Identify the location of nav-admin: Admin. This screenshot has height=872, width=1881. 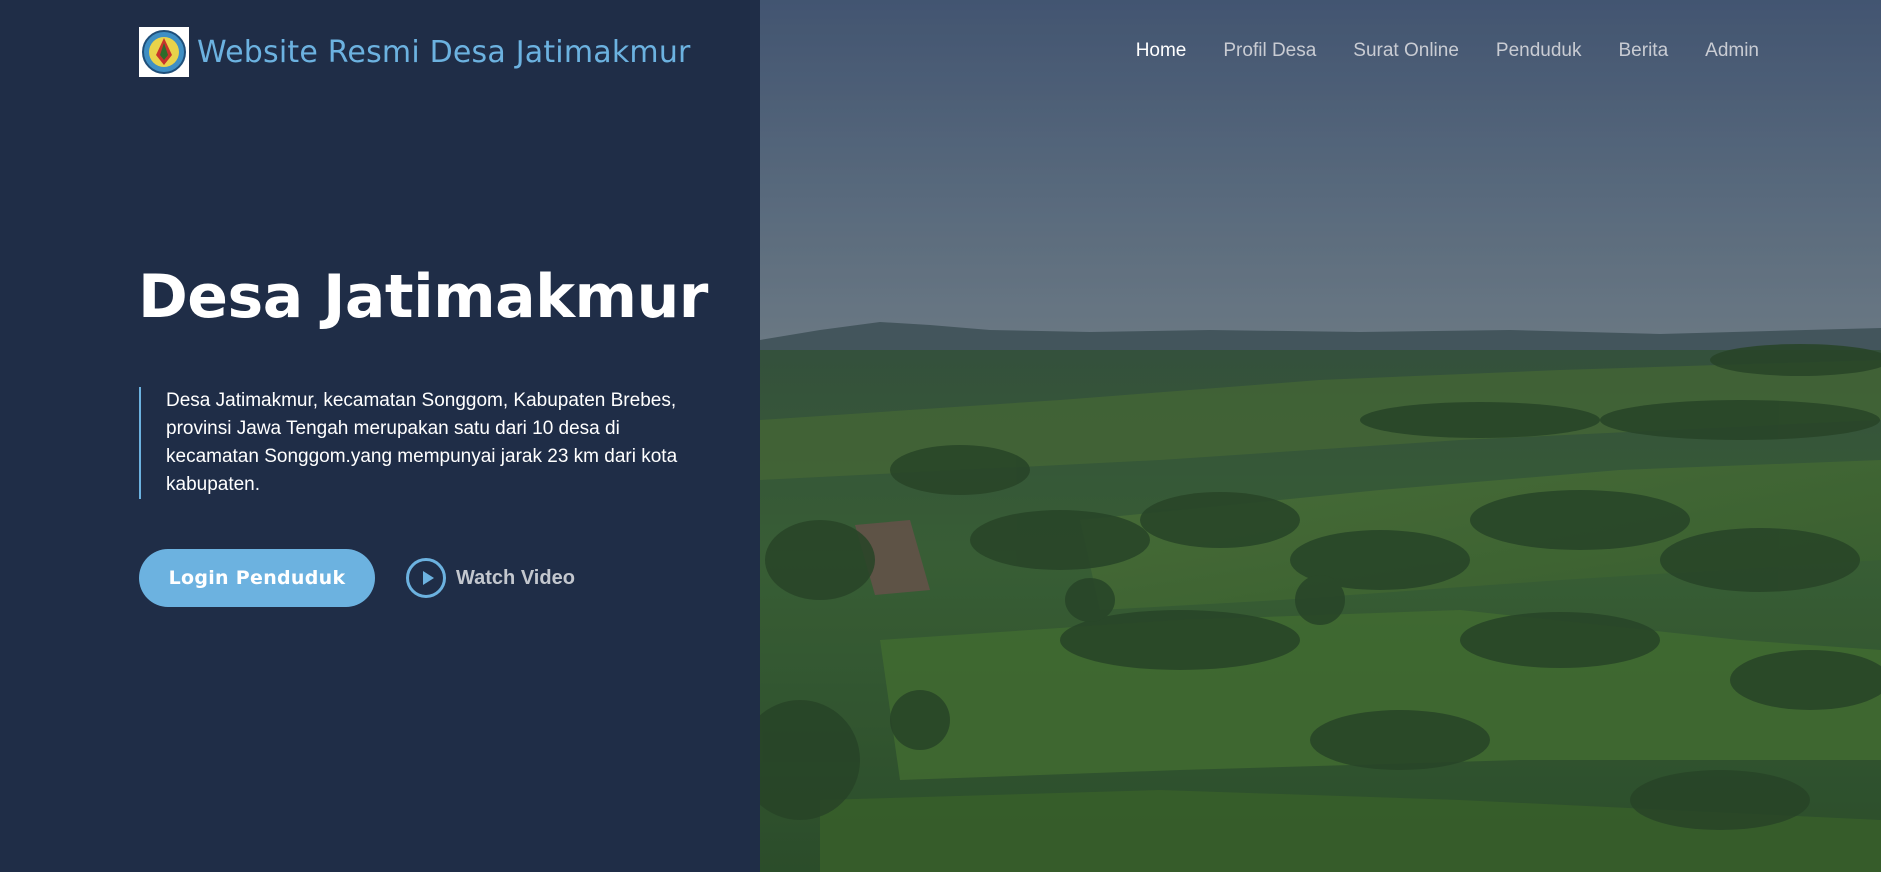
(1732, 51).